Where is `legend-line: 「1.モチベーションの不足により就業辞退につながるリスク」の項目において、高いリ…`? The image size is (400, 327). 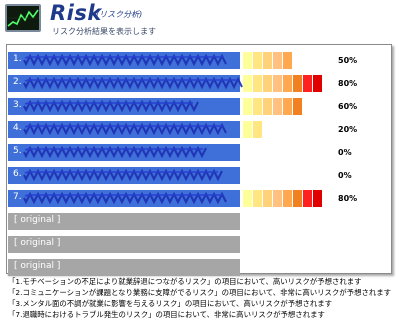
legend-line: 「1.モチベーションの不足により就業辞退につながるリスク」の項目において、高いリ… is located at coordinates (185, 281).